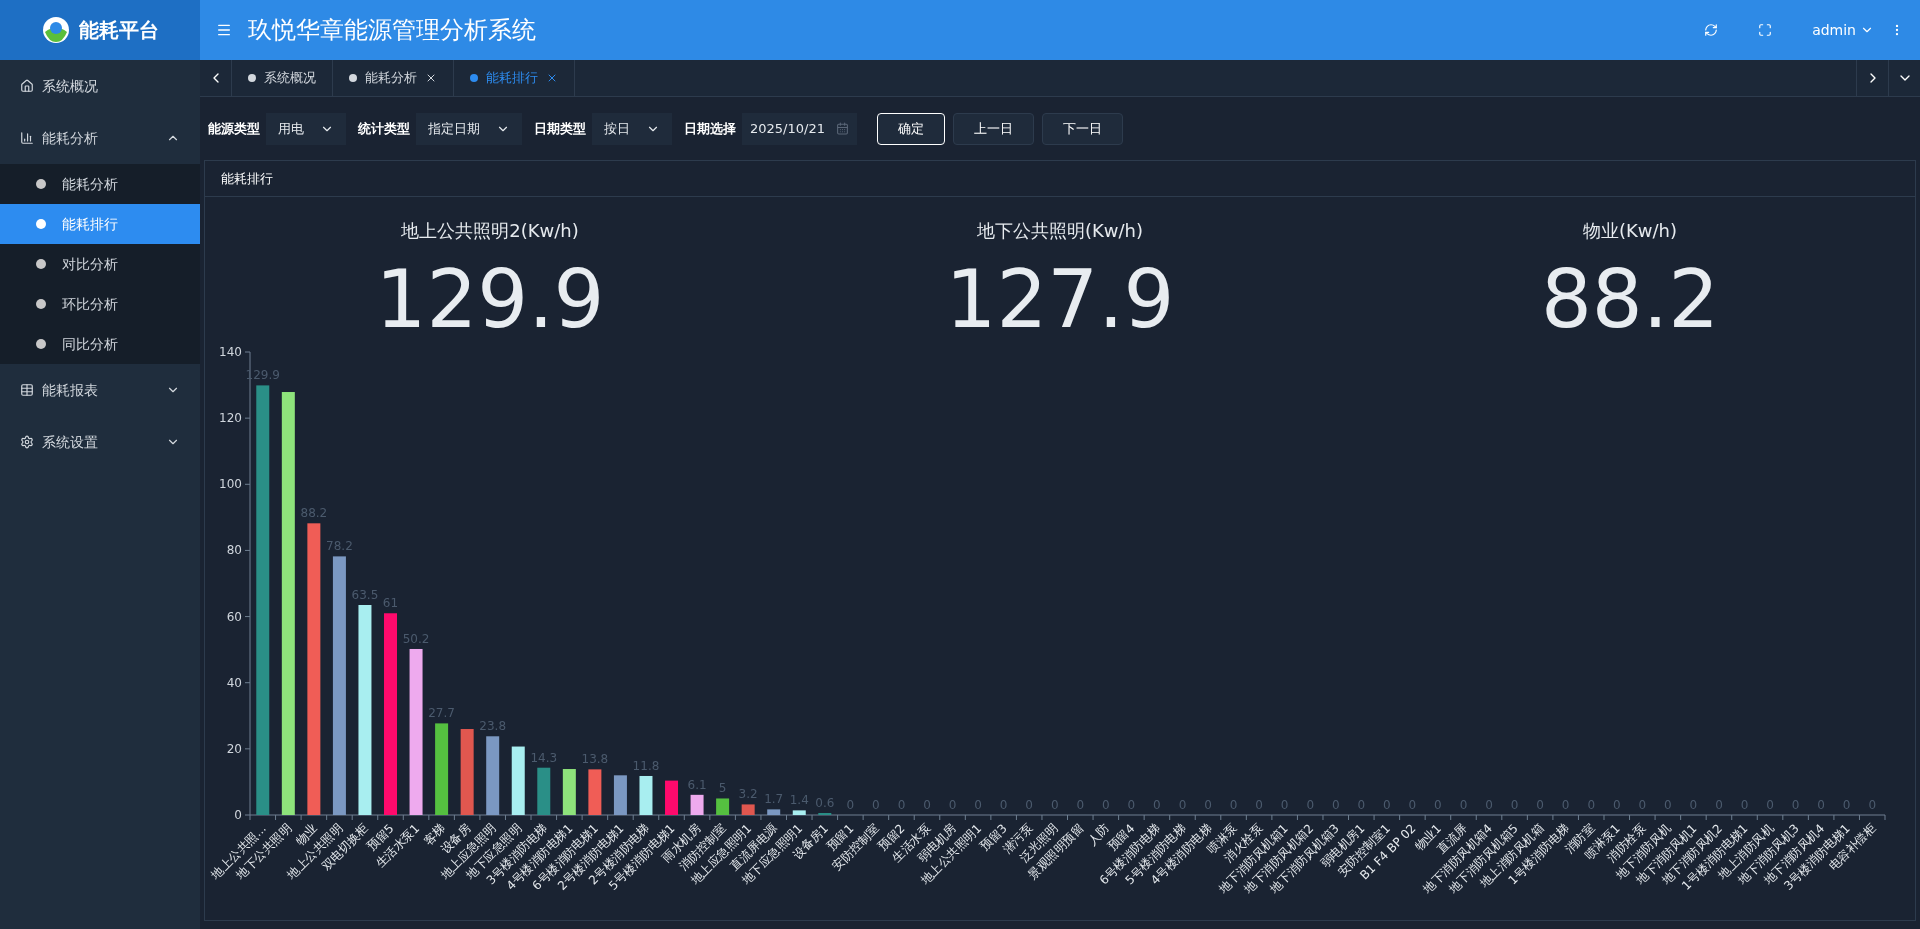 The image size is (1920, 929). What do you see at coordinates (416, 639) in the screenshot?
I see `bar-value-label: 50.2` at bounding box center [416, 639].